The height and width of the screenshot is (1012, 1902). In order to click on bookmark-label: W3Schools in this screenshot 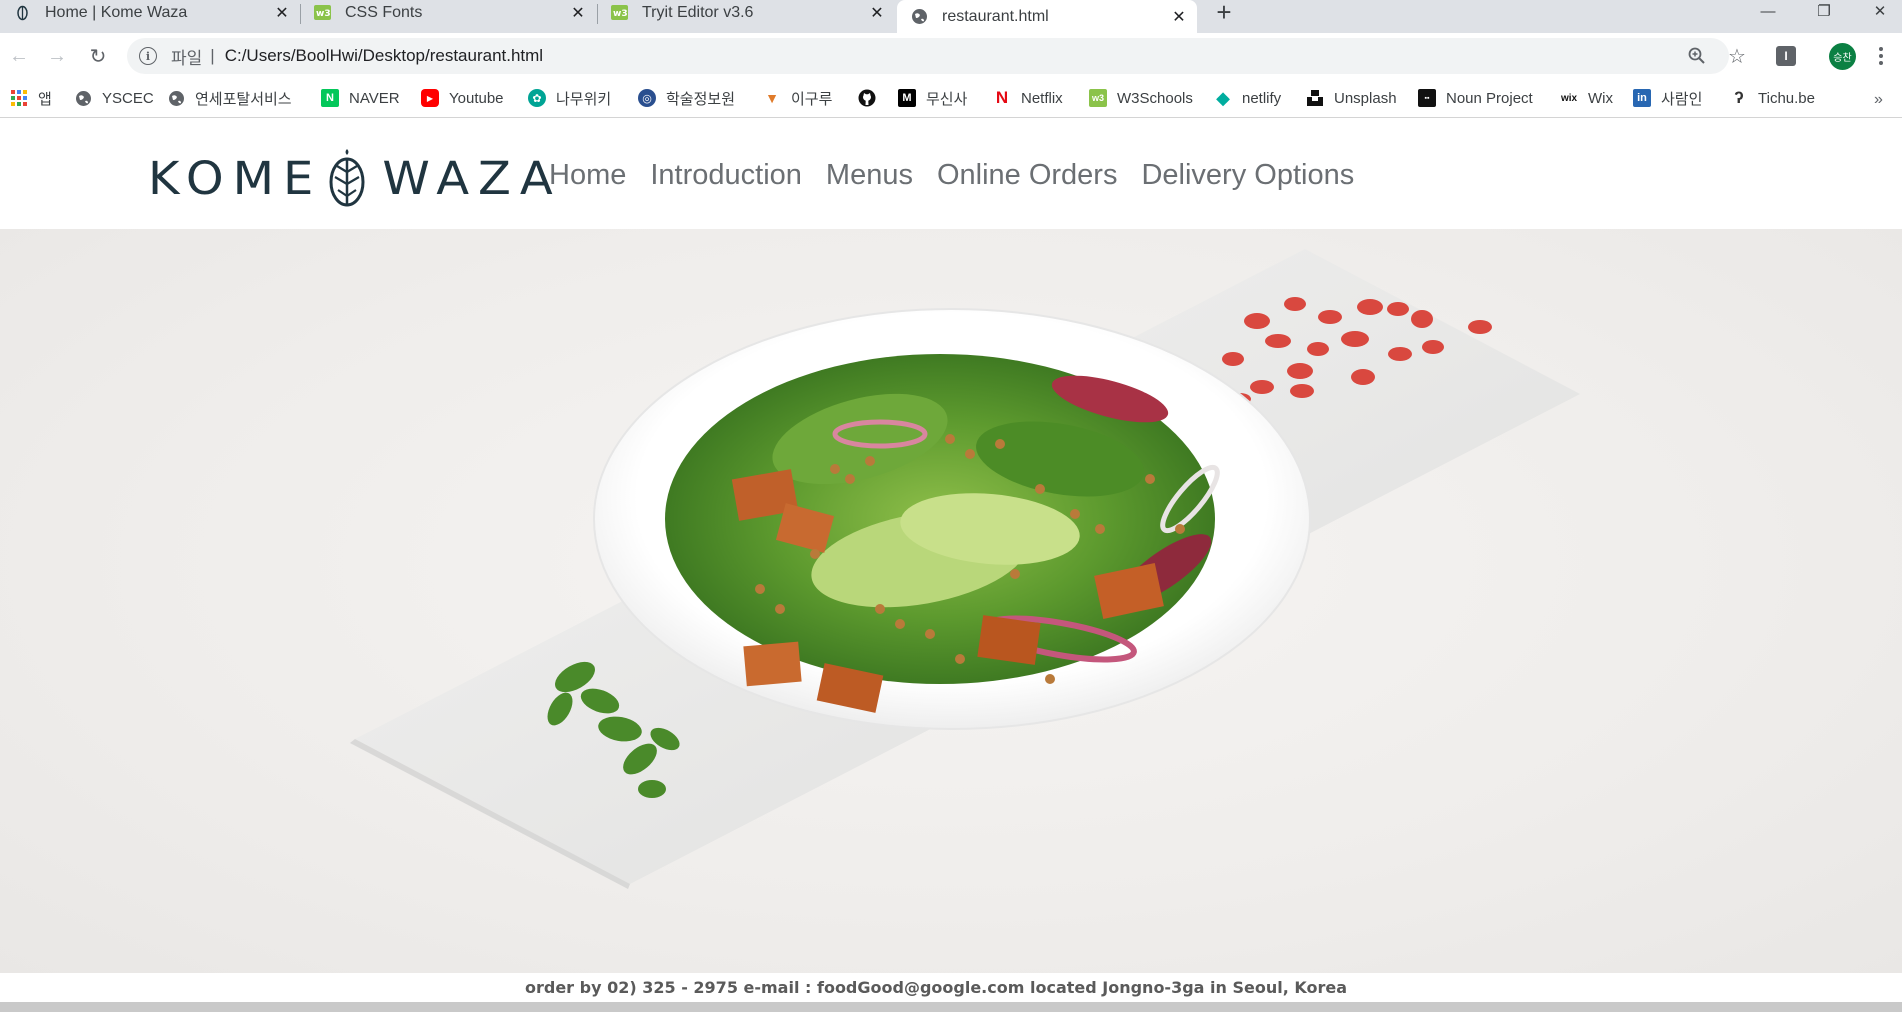, I will do `click(1155, 98)`.